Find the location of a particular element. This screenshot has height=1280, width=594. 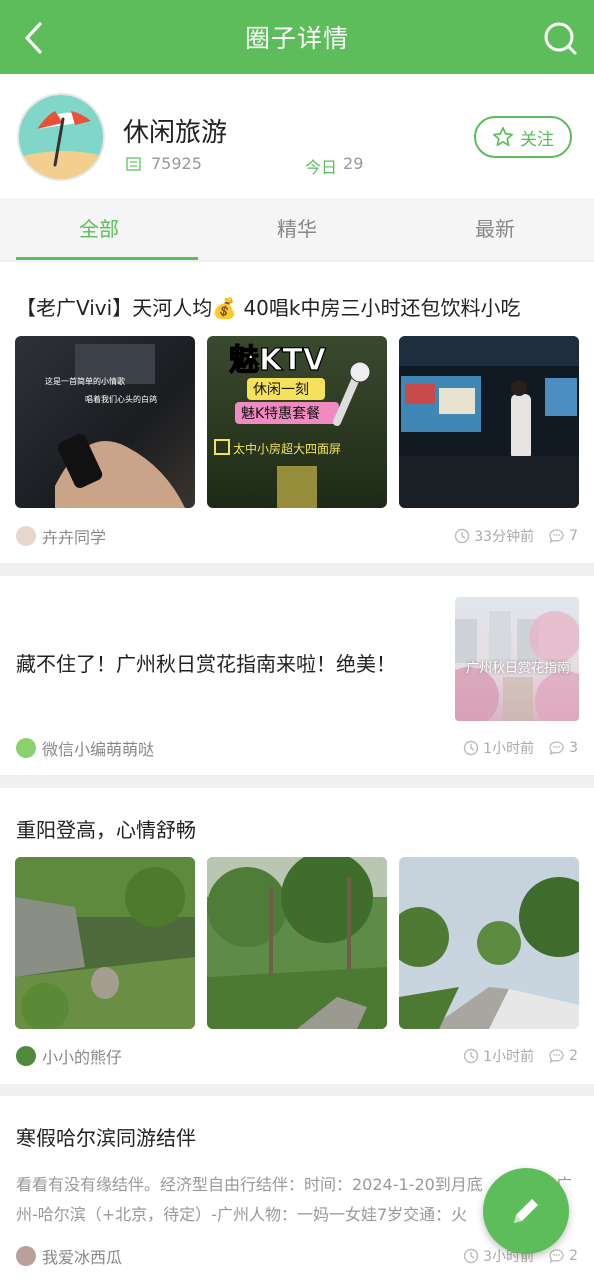

compose-button is located at coordinates (526, 1211).